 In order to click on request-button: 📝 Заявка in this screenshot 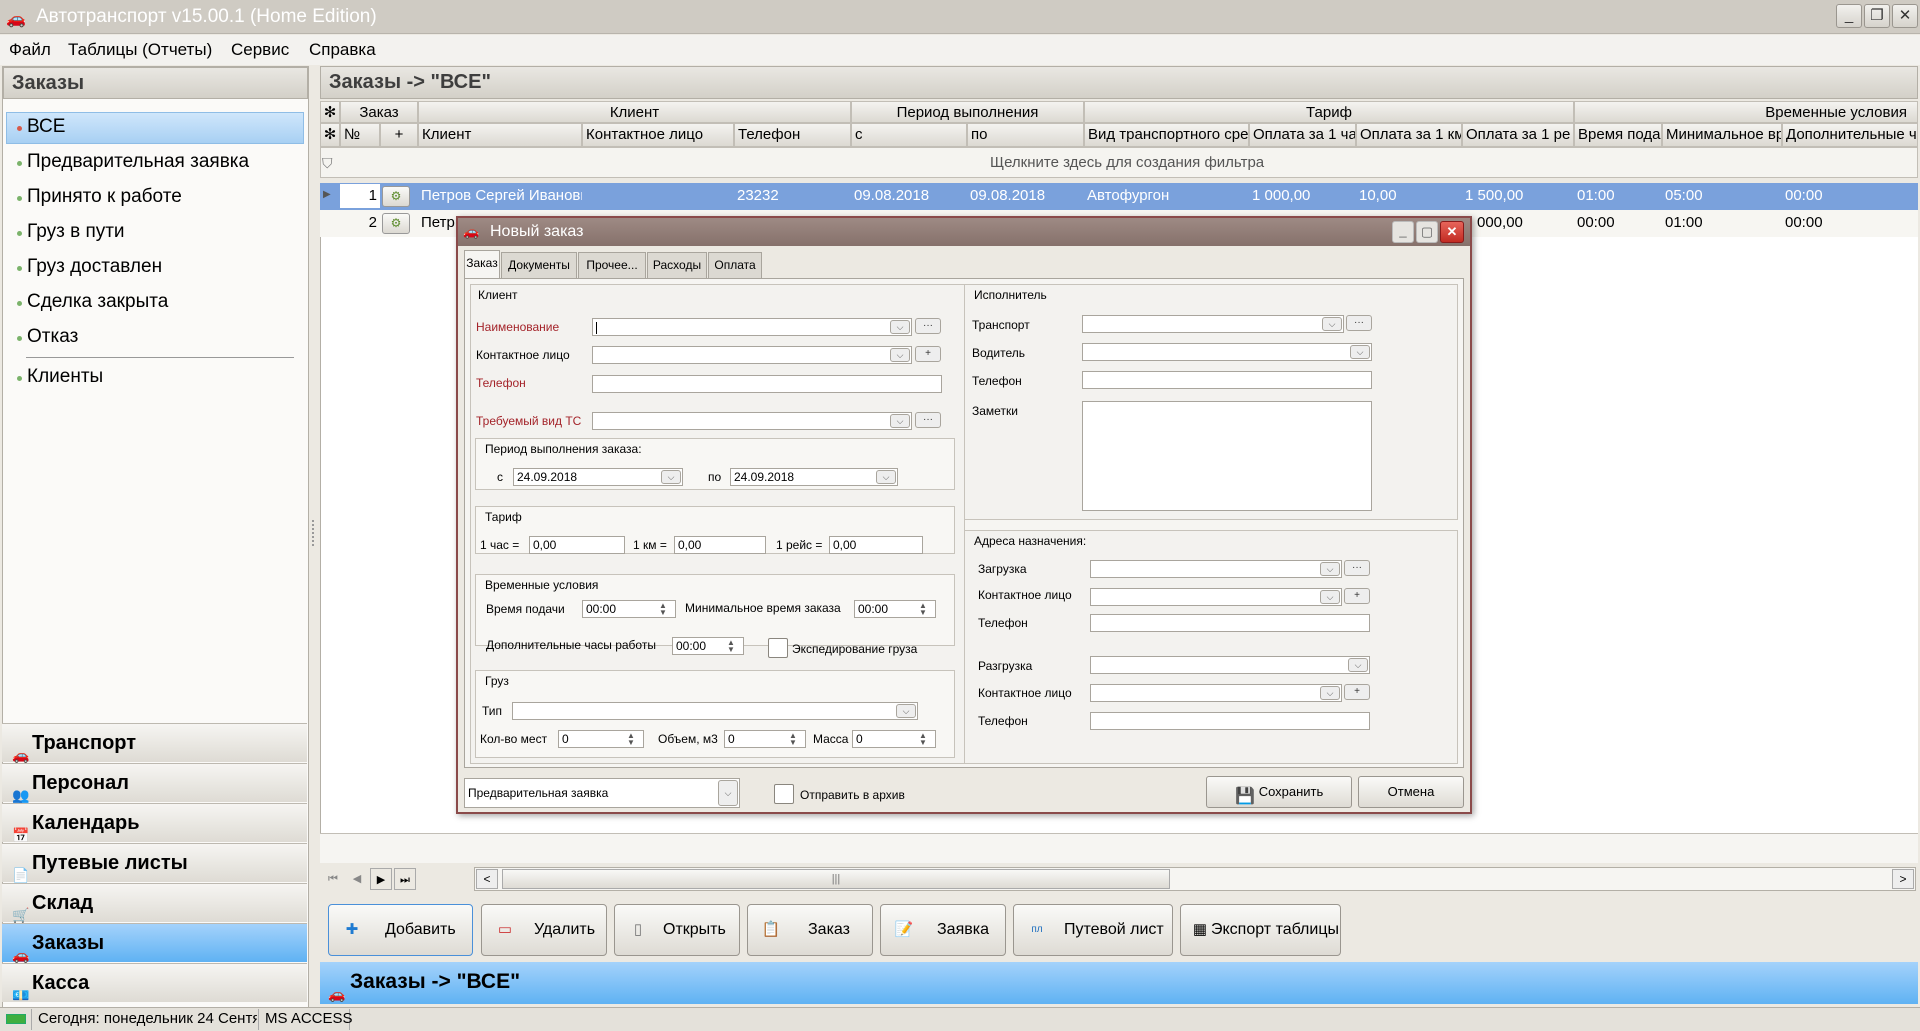, I will do `click(943, 930)`.